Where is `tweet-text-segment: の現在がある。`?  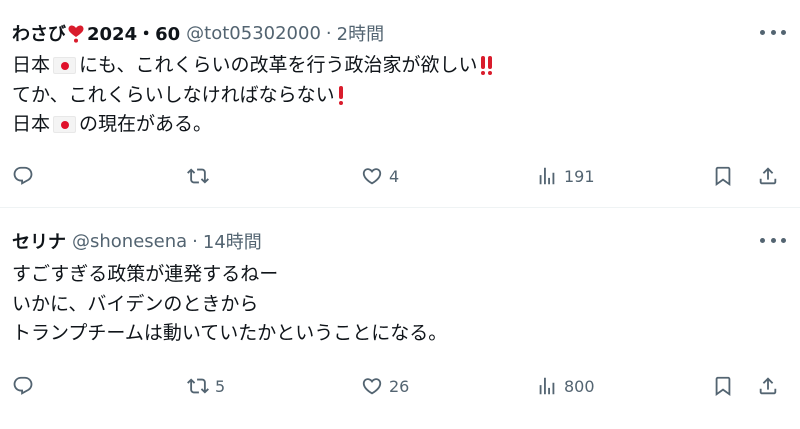
tweet-text-segment: の現在がある。 is located at coordinates (146, 124).